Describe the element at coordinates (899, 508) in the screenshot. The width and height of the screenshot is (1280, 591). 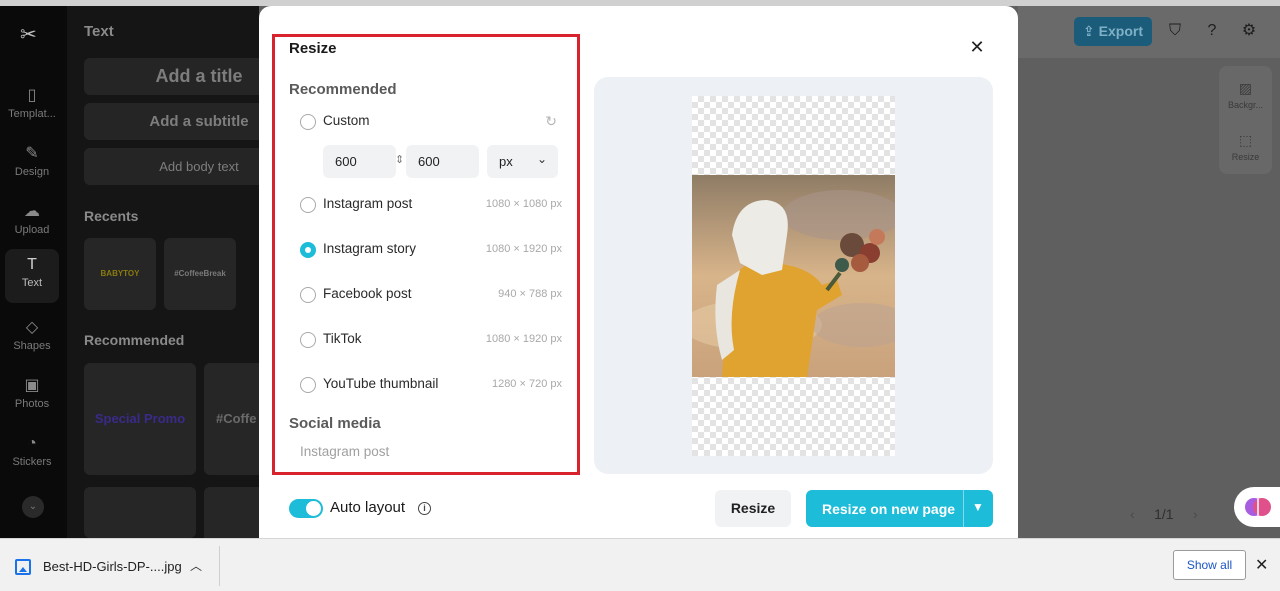
I see `resize-on-new-page-button: Resize on new page ▼` at that location.